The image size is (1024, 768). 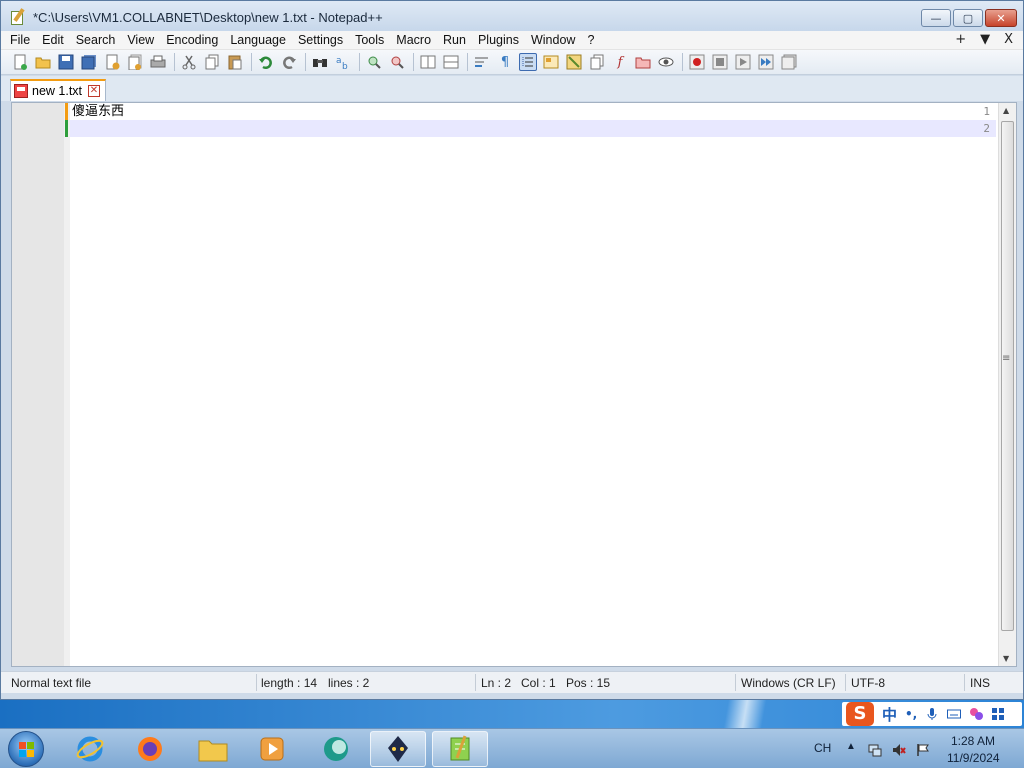 What do you see at coordinates (551, 62) in the screenshot?
I see `udl-icon` at bounding box center [551, 62].